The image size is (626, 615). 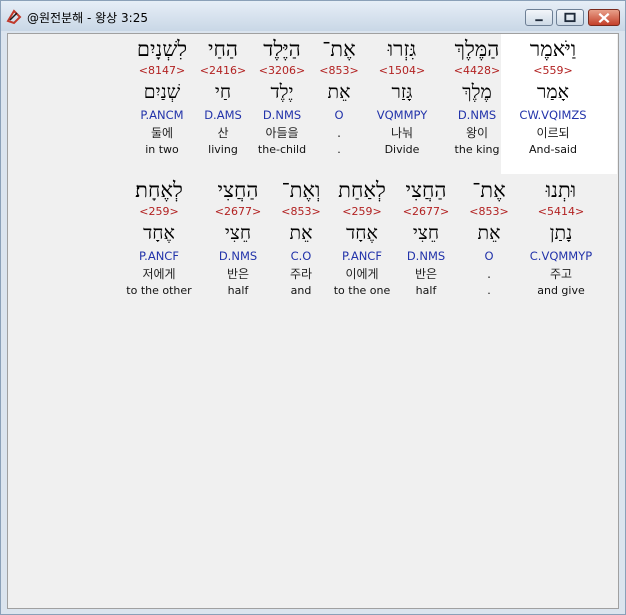 I want to click on title-bar: @원전분해 - 왕상 3:25, so click(x=313, y=16).